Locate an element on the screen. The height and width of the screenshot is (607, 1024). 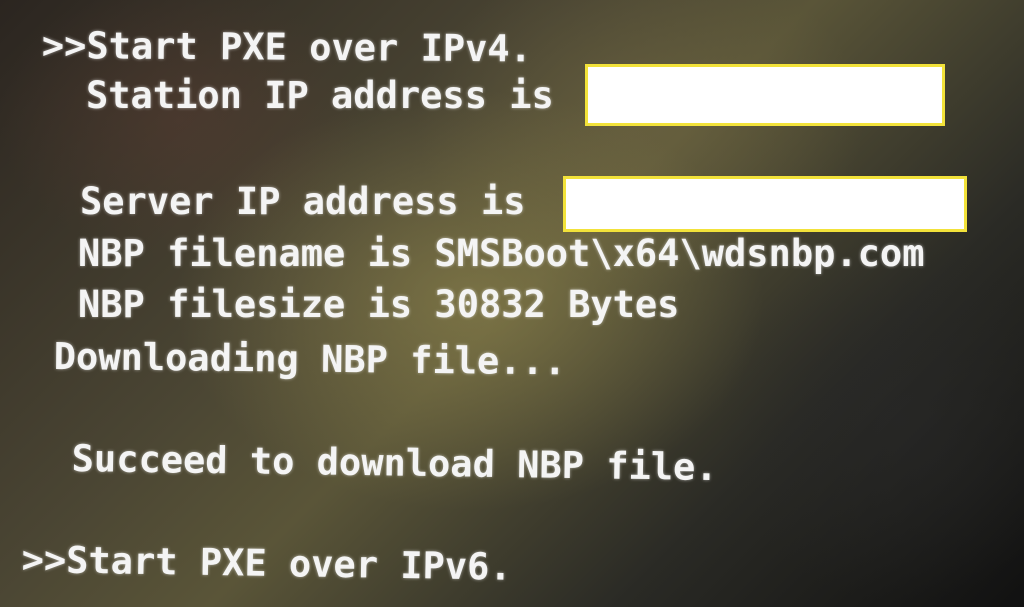
pxe-ipv6-start-line: >>Start PXE over IPv6. is located at coordinates (267, 563).